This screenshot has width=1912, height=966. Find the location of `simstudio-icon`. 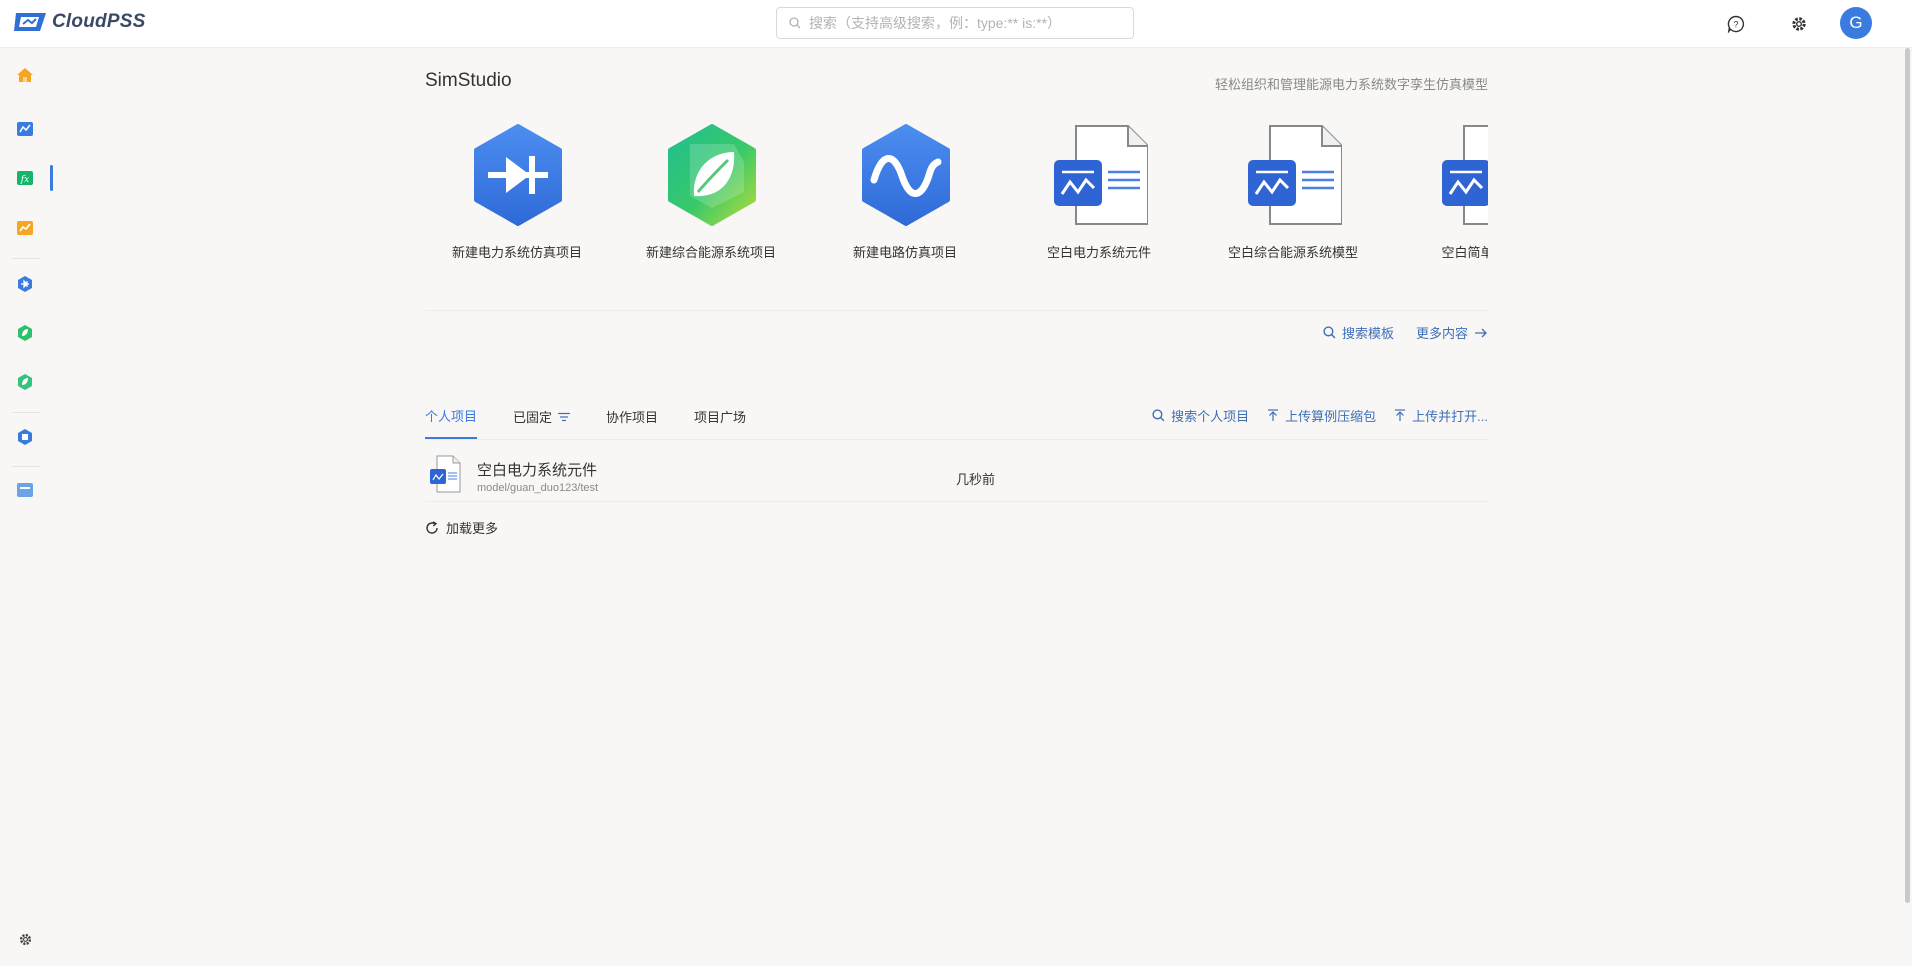

simstudio-icon is located at coordinates (25, 129).